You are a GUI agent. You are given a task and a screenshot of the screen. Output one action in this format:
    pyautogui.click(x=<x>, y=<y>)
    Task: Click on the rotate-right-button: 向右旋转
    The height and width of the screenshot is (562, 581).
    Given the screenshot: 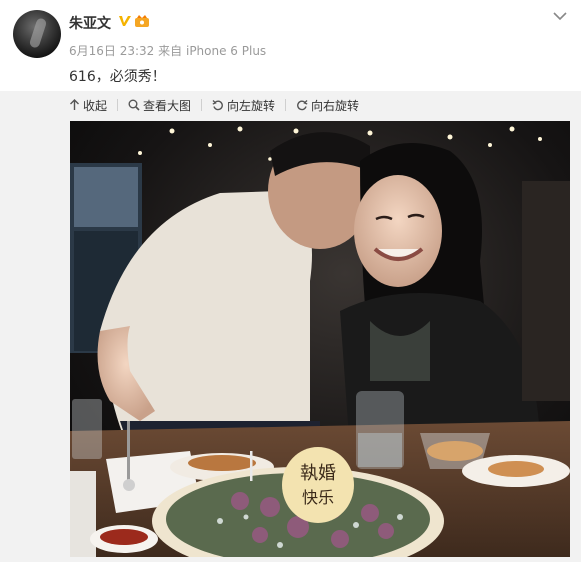 What is the action you would take?
    pyautogui.click(x=327, y=105)
    